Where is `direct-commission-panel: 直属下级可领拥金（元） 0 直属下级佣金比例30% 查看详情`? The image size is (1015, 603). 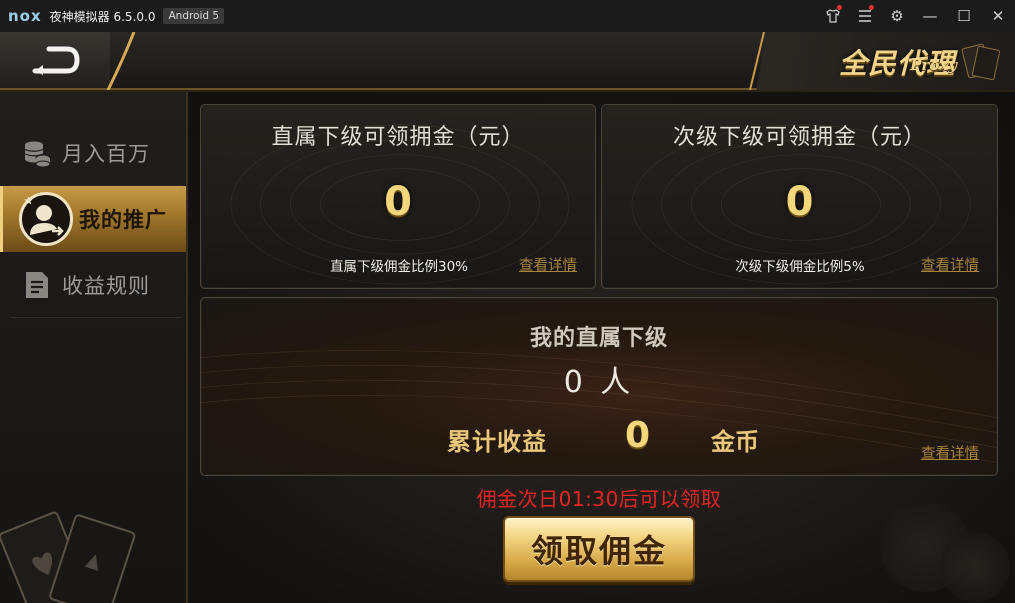
direct-commission-panel: 直属下级可领拥金（元） 0 直属下级佣金比例30% 查看详情 is located at coordinates (398, 196).